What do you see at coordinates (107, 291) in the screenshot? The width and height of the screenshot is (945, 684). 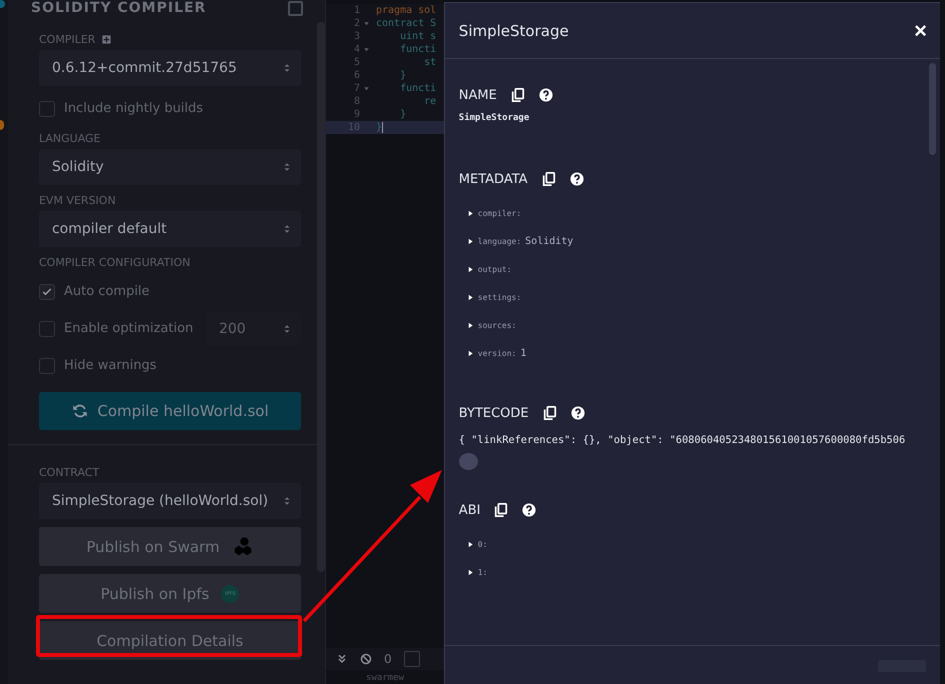 I see `checkbox-label: Auto compile` at bounding box center [107, 291].